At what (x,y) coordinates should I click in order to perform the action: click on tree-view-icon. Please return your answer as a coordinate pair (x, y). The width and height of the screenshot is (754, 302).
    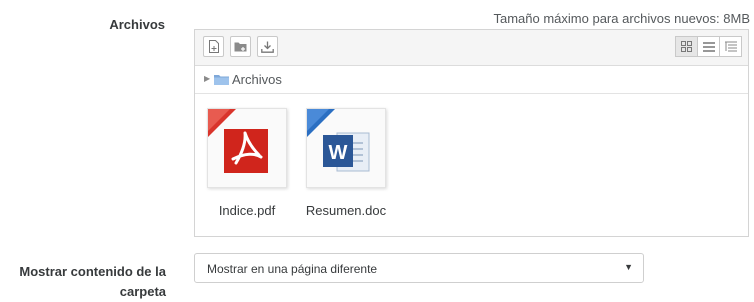
    Looking at the image, I should click on (730, 46).